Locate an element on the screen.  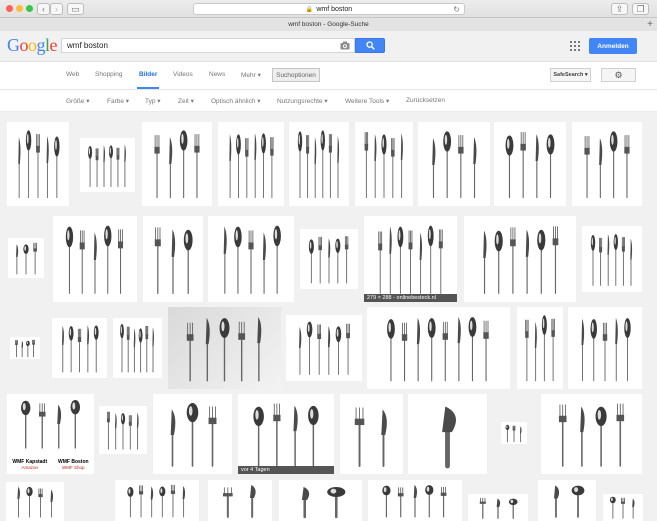
search-options-button: Suchoptionen is located at coordinates (296, 75).